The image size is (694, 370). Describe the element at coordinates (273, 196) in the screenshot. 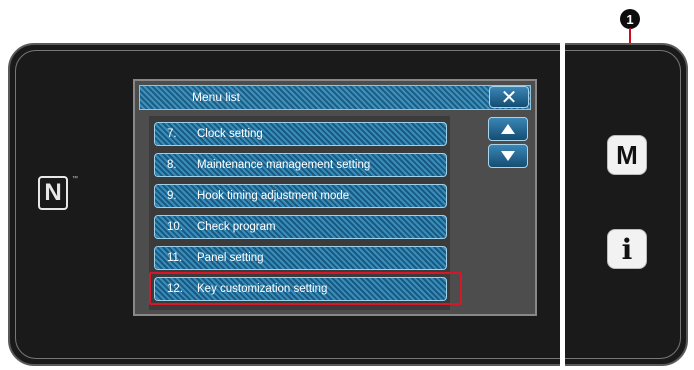

I see `menu-item-label: Hook timing adjustment mode` at that location.